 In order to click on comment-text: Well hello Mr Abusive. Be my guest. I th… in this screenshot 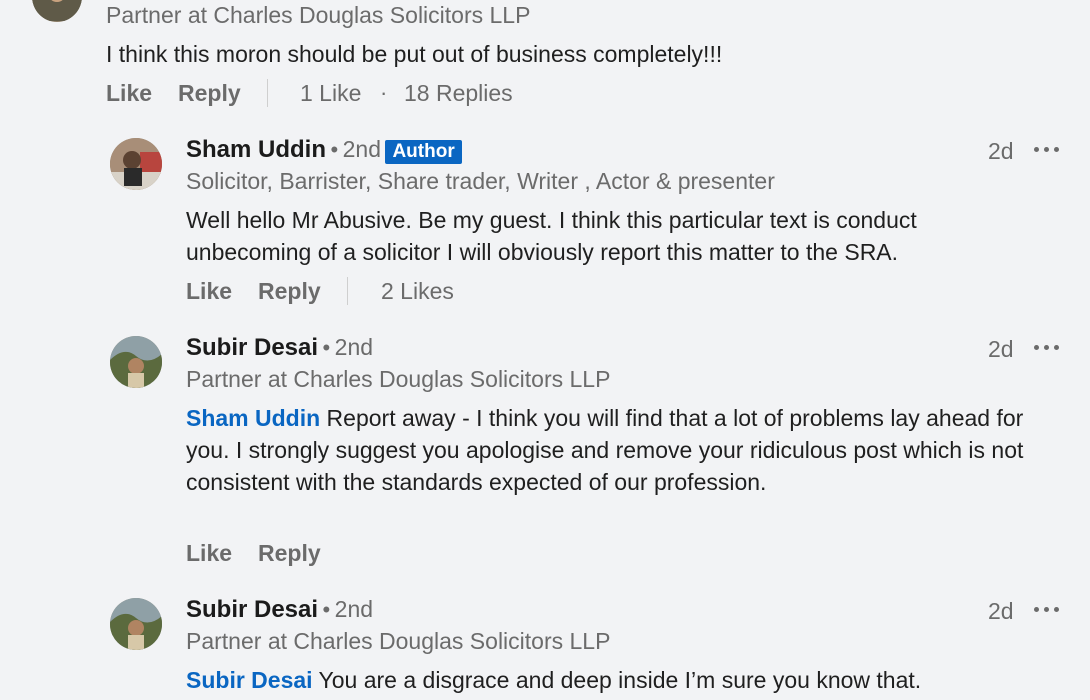, I will do `click(551, 236)`.